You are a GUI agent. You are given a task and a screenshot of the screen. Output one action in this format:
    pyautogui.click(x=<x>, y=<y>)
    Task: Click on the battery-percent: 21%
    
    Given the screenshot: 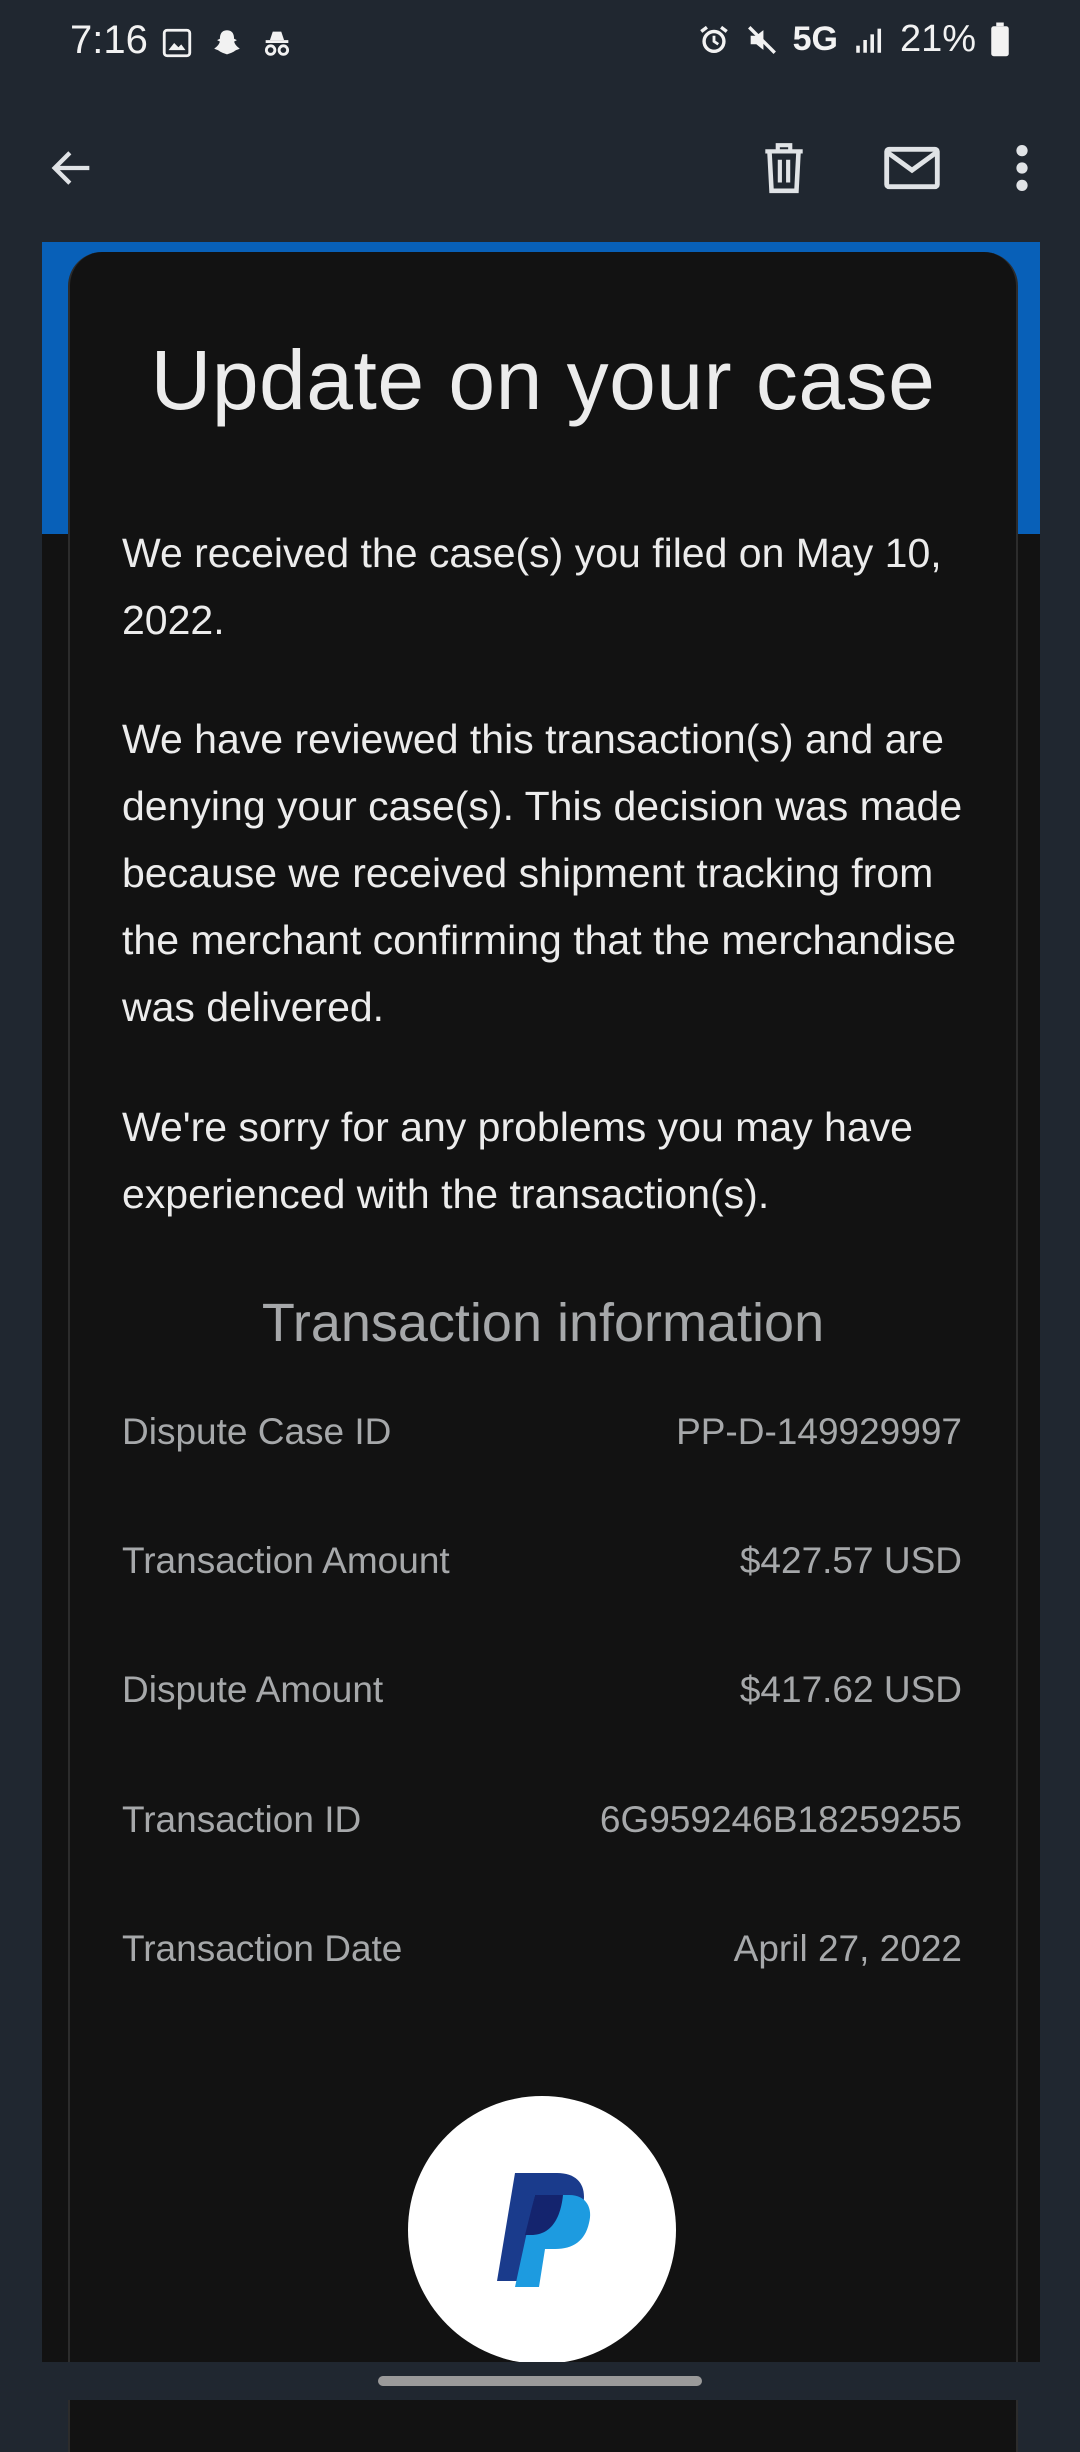 What is the action you would take?
    pyautogui.click(x=937, y=39)
    